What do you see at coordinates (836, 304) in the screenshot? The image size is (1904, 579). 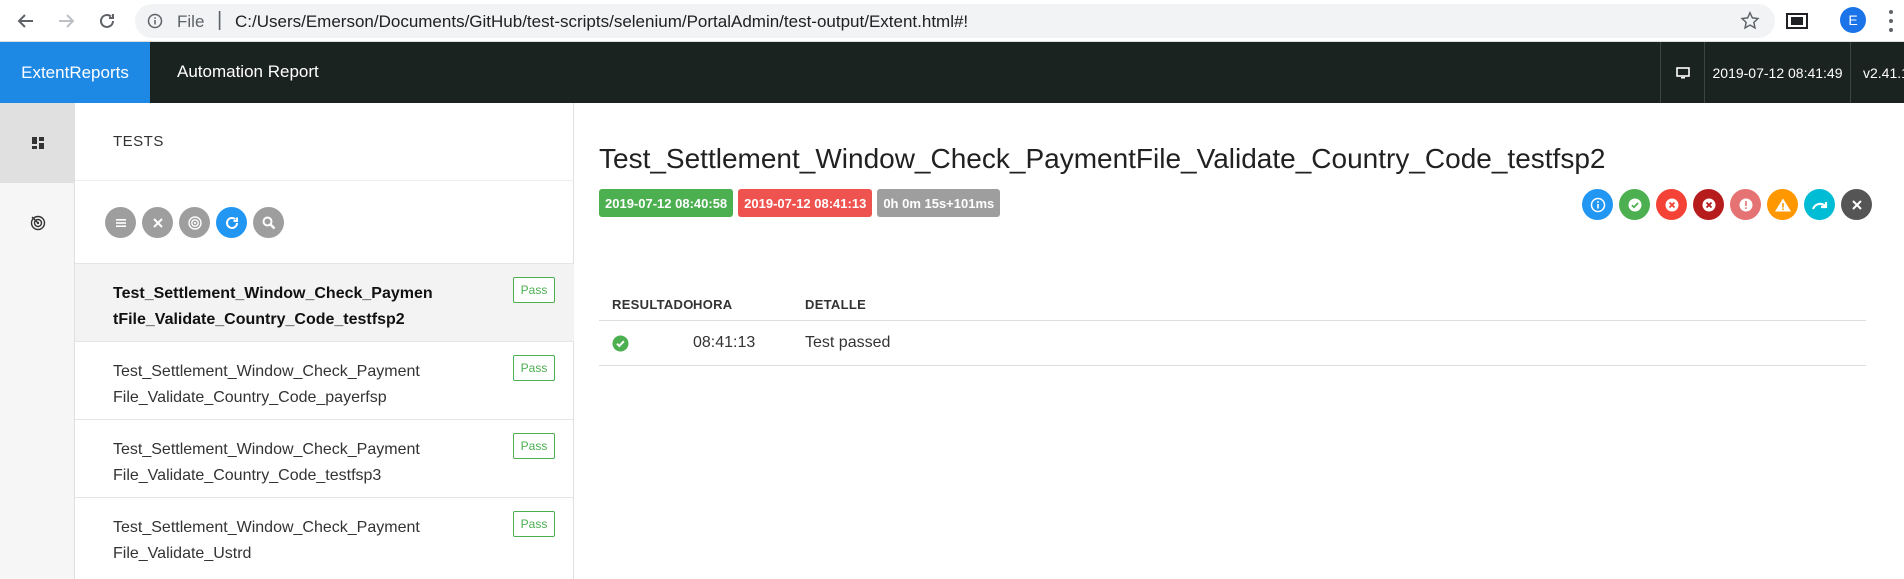 I see `log-header-details: DETALLE` at bounding box center [836, 304].